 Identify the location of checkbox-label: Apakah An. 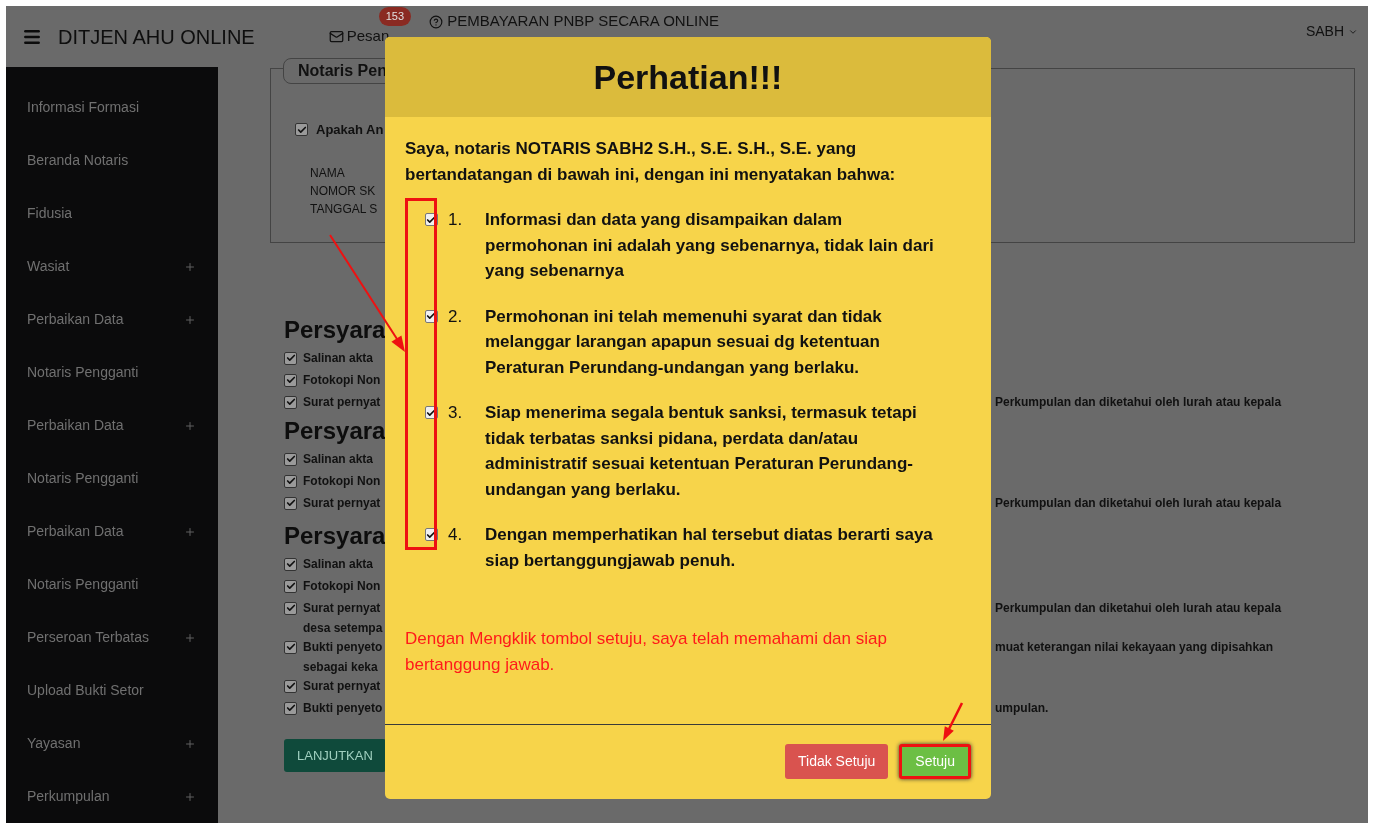
(350, 130).